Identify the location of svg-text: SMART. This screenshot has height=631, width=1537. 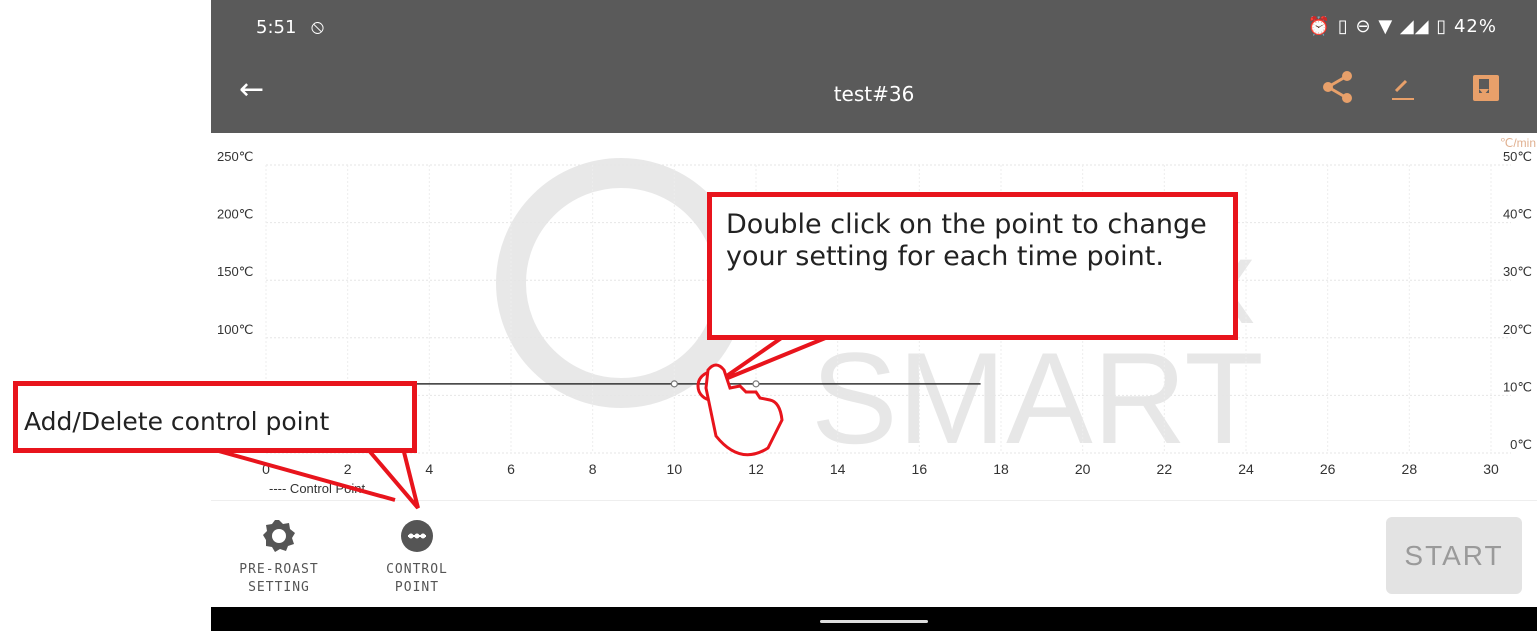
(1037, 398).